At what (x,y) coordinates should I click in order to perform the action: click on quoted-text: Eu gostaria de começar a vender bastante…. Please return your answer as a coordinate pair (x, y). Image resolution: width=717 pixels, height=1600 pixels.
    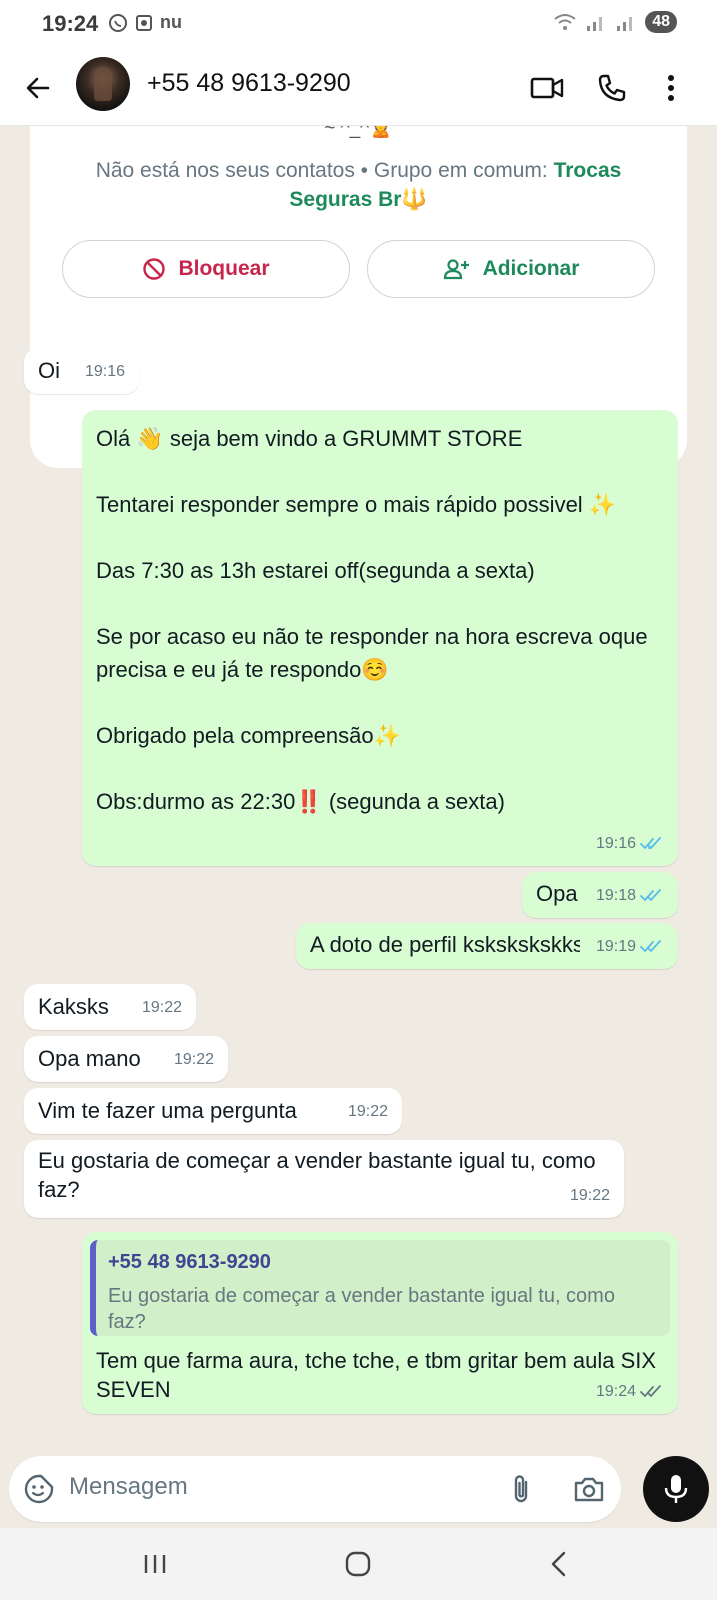
    Looking at the image, I should click on (361, 1309).